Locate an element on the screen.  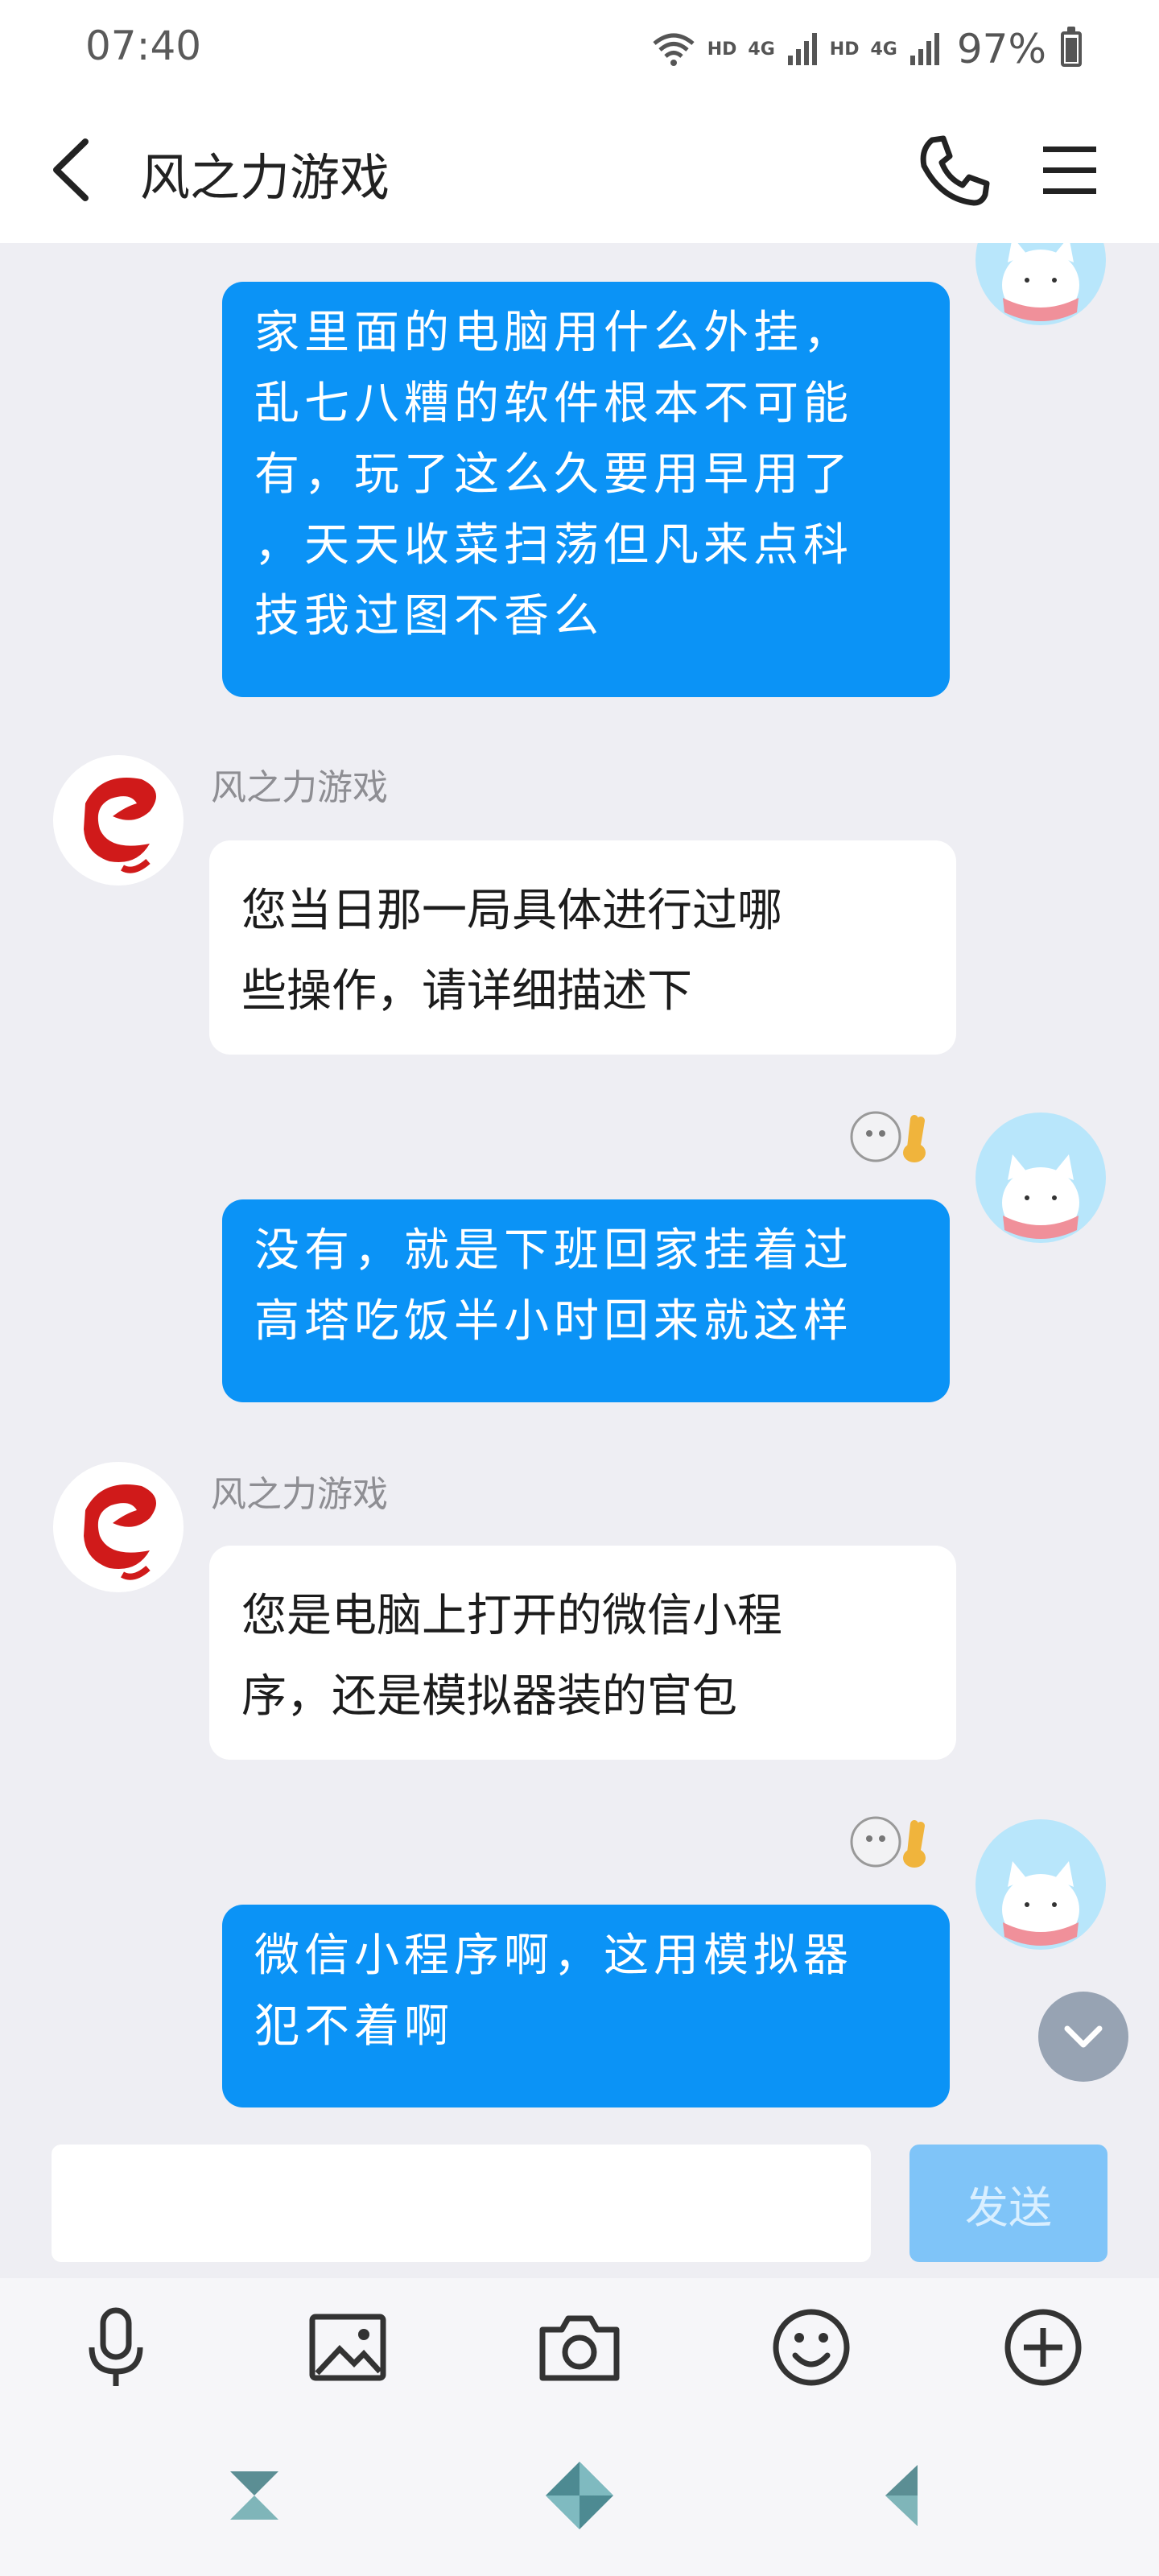
input-toolbar is located at coordinates (579, 2346).